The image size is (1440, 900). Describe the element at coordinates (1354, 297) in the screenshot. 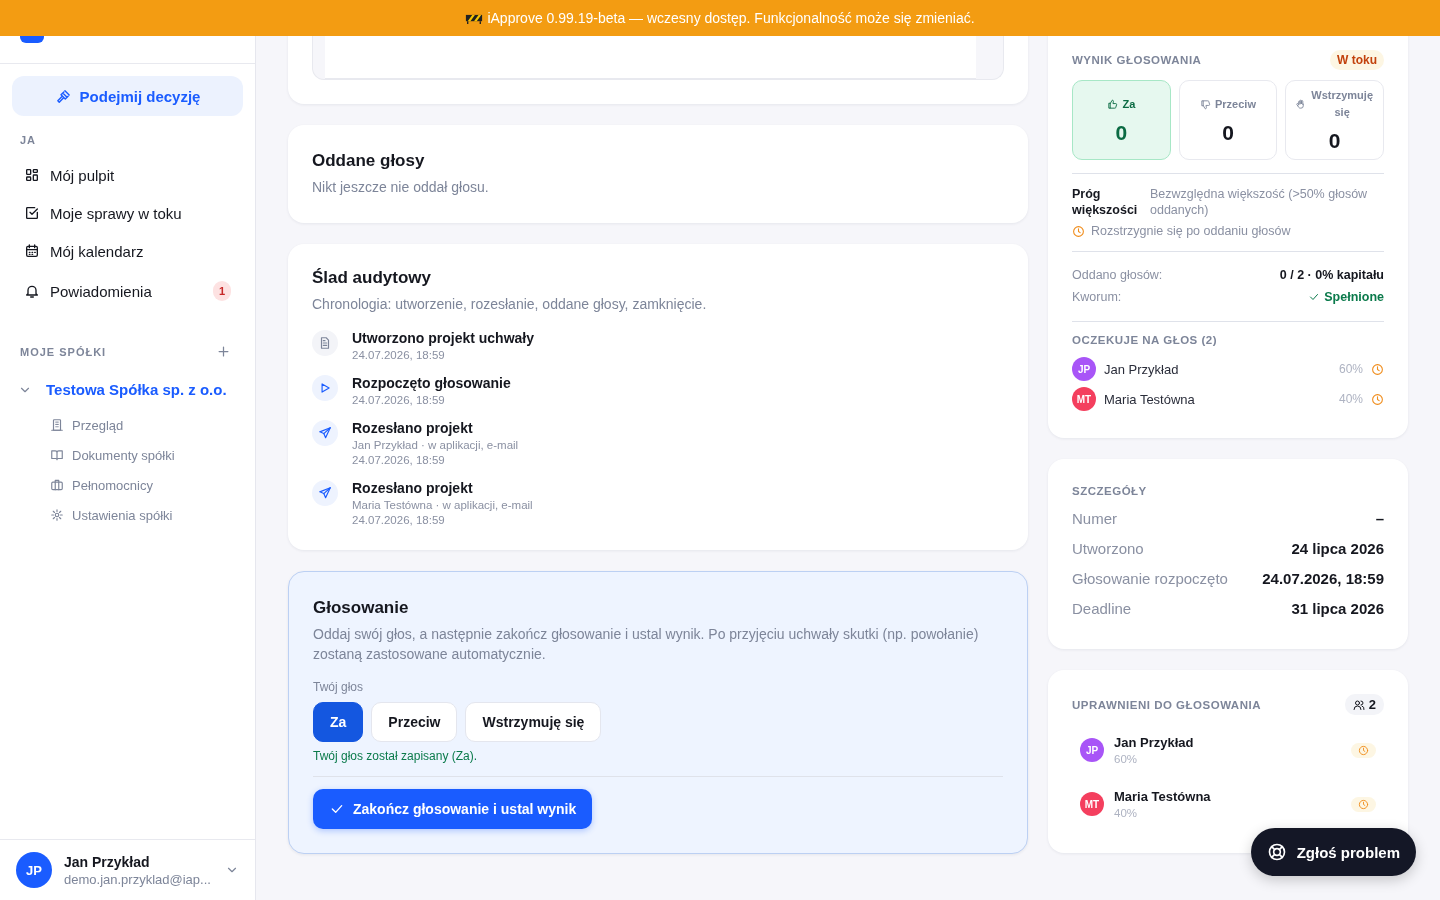

I see `stat-value: Spełnione` at that location.